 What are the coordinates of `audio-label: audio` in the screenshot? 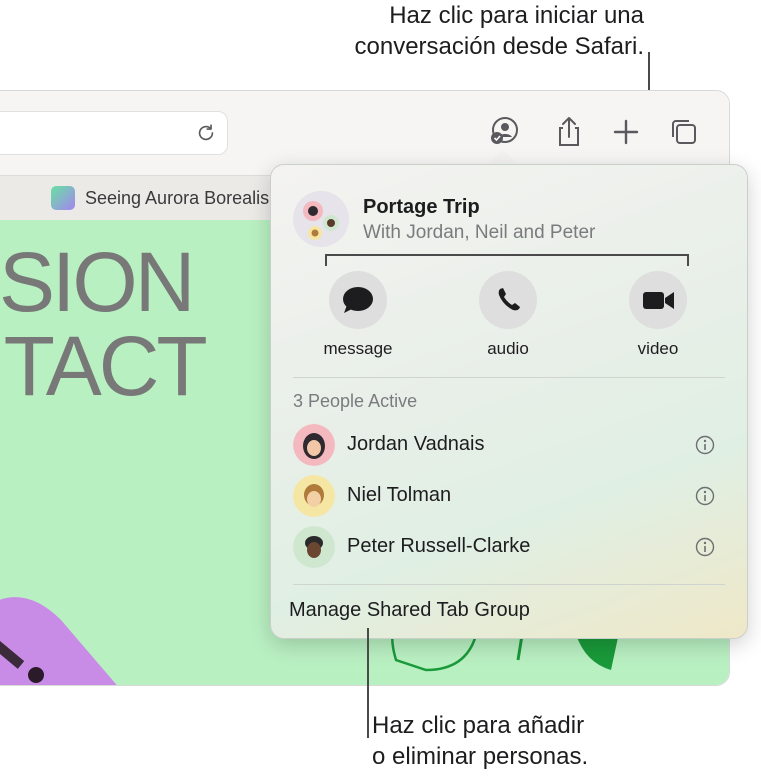 It's located at (508, 348).